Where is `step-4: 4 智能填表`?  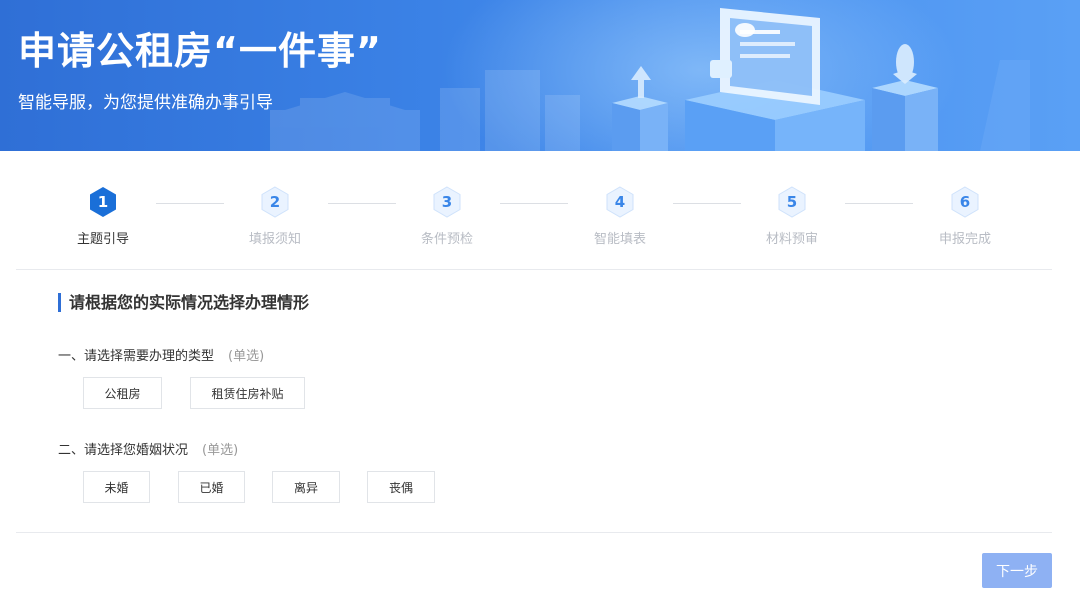 step-4: 4 智能填表 is located at coordinates (620, 216).